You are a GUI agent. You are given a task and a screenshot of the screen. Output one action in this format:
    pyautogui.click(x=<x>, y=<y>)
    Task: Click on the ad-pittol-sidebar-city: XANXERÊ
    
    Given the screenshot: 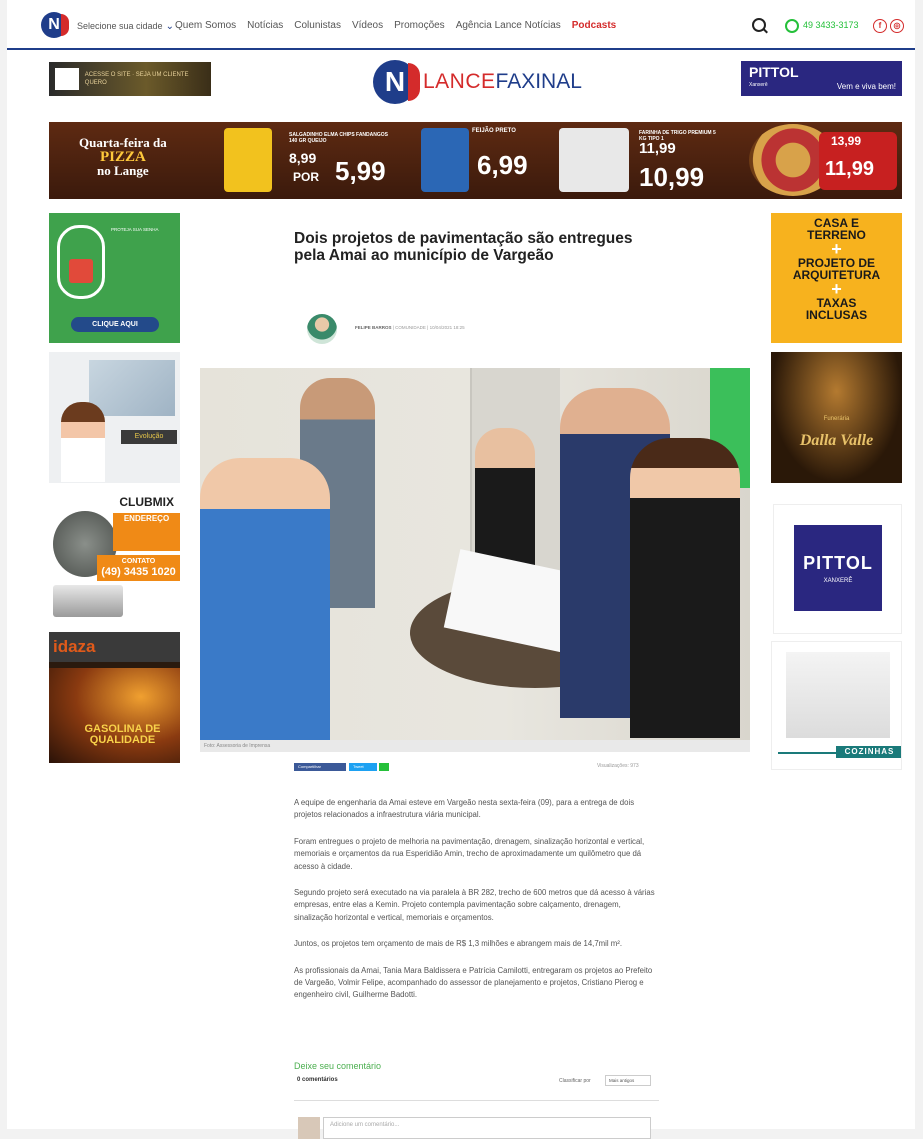 What is the action you would take?
    pyautogui.click(x=838, y=581)
    